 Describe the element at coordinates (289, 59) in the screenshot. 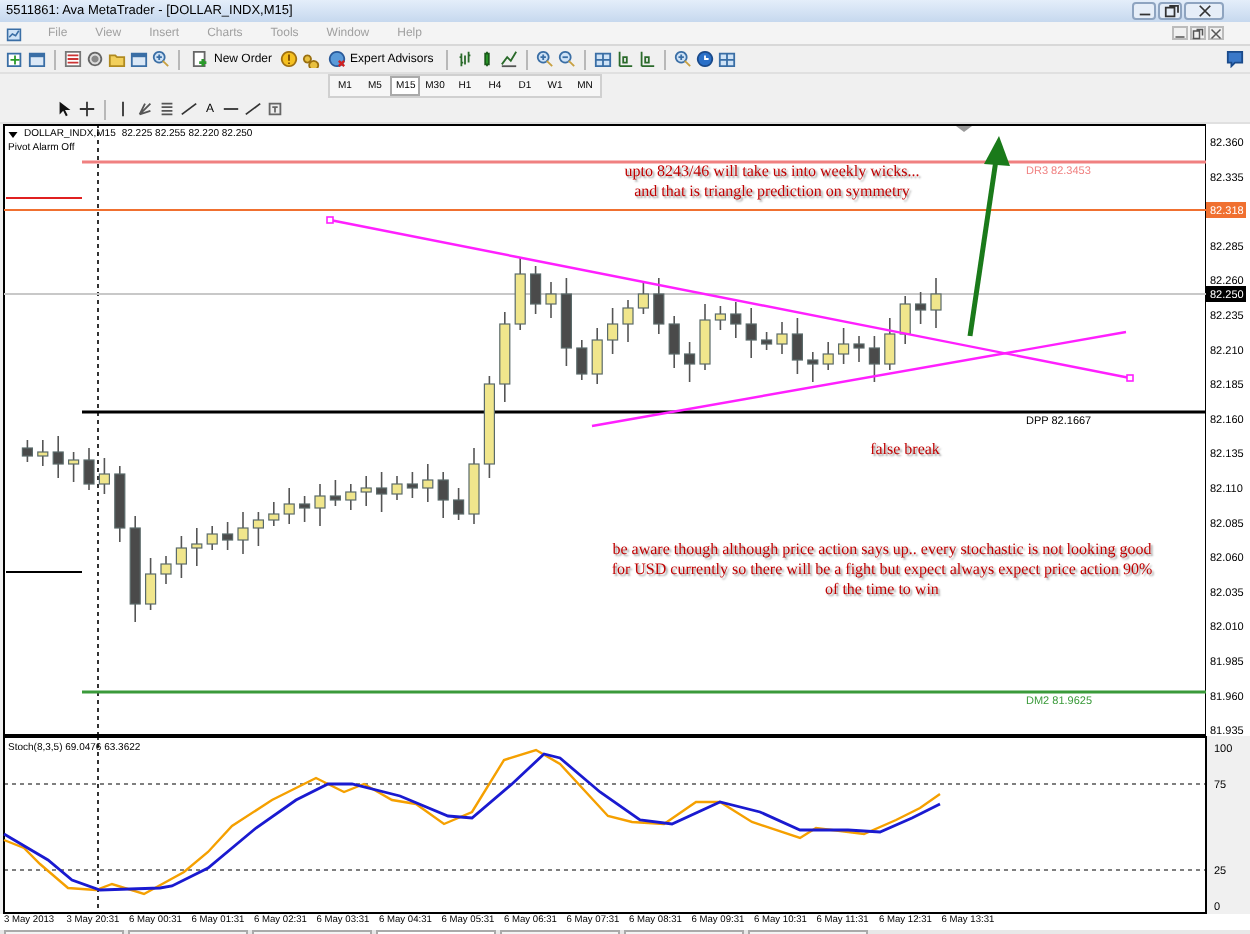

I see `warning-icon` at that location.